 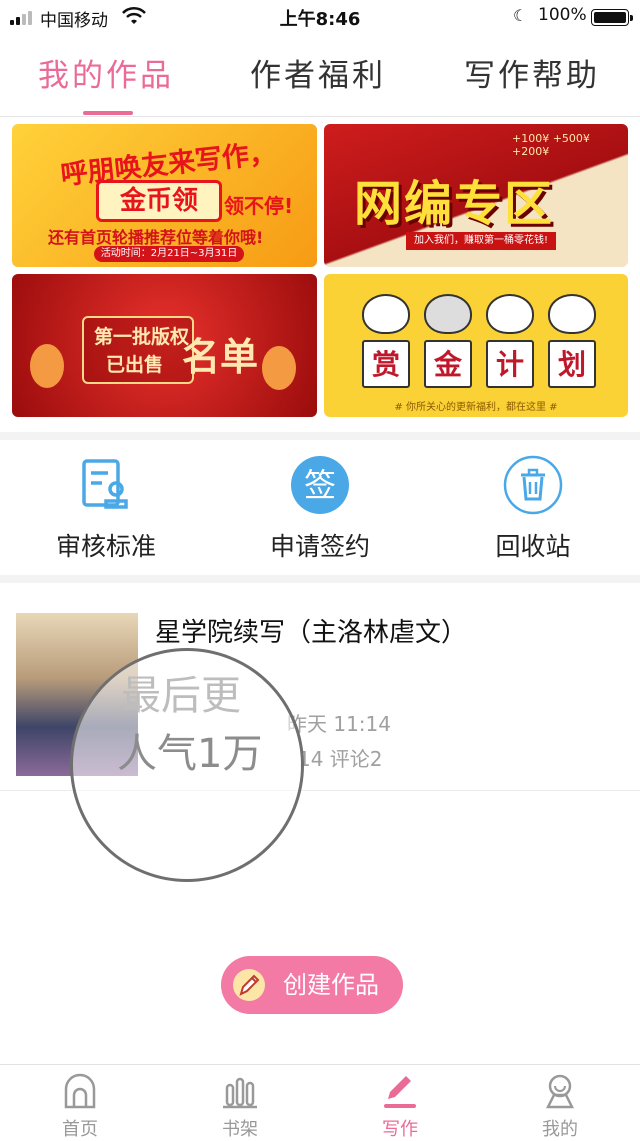 What do you see at coordinates (572, 364) in the screenshot?
I see `bounty-char: 划` at bounding box center [572, 364].